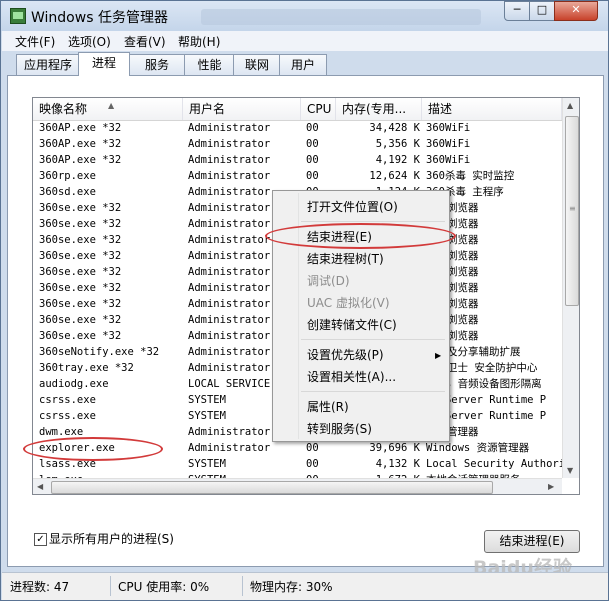 This screenshot has width=609, height=601. Describe the element at coordinates (93, 449) in the screenshot. I see `highlight-ring-explorer` at that location.